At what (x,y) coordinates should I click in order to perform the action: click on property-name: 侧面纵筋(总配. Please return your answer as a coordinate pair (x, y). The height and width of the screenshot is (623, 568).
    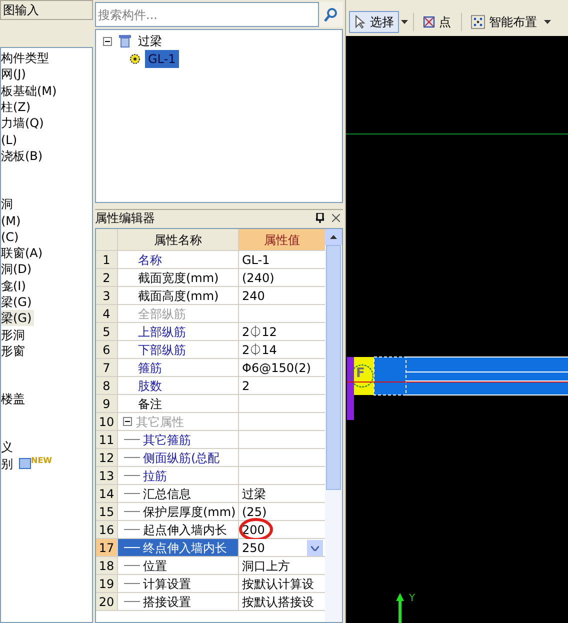
    Looking at the image, I should click on (181, 458).